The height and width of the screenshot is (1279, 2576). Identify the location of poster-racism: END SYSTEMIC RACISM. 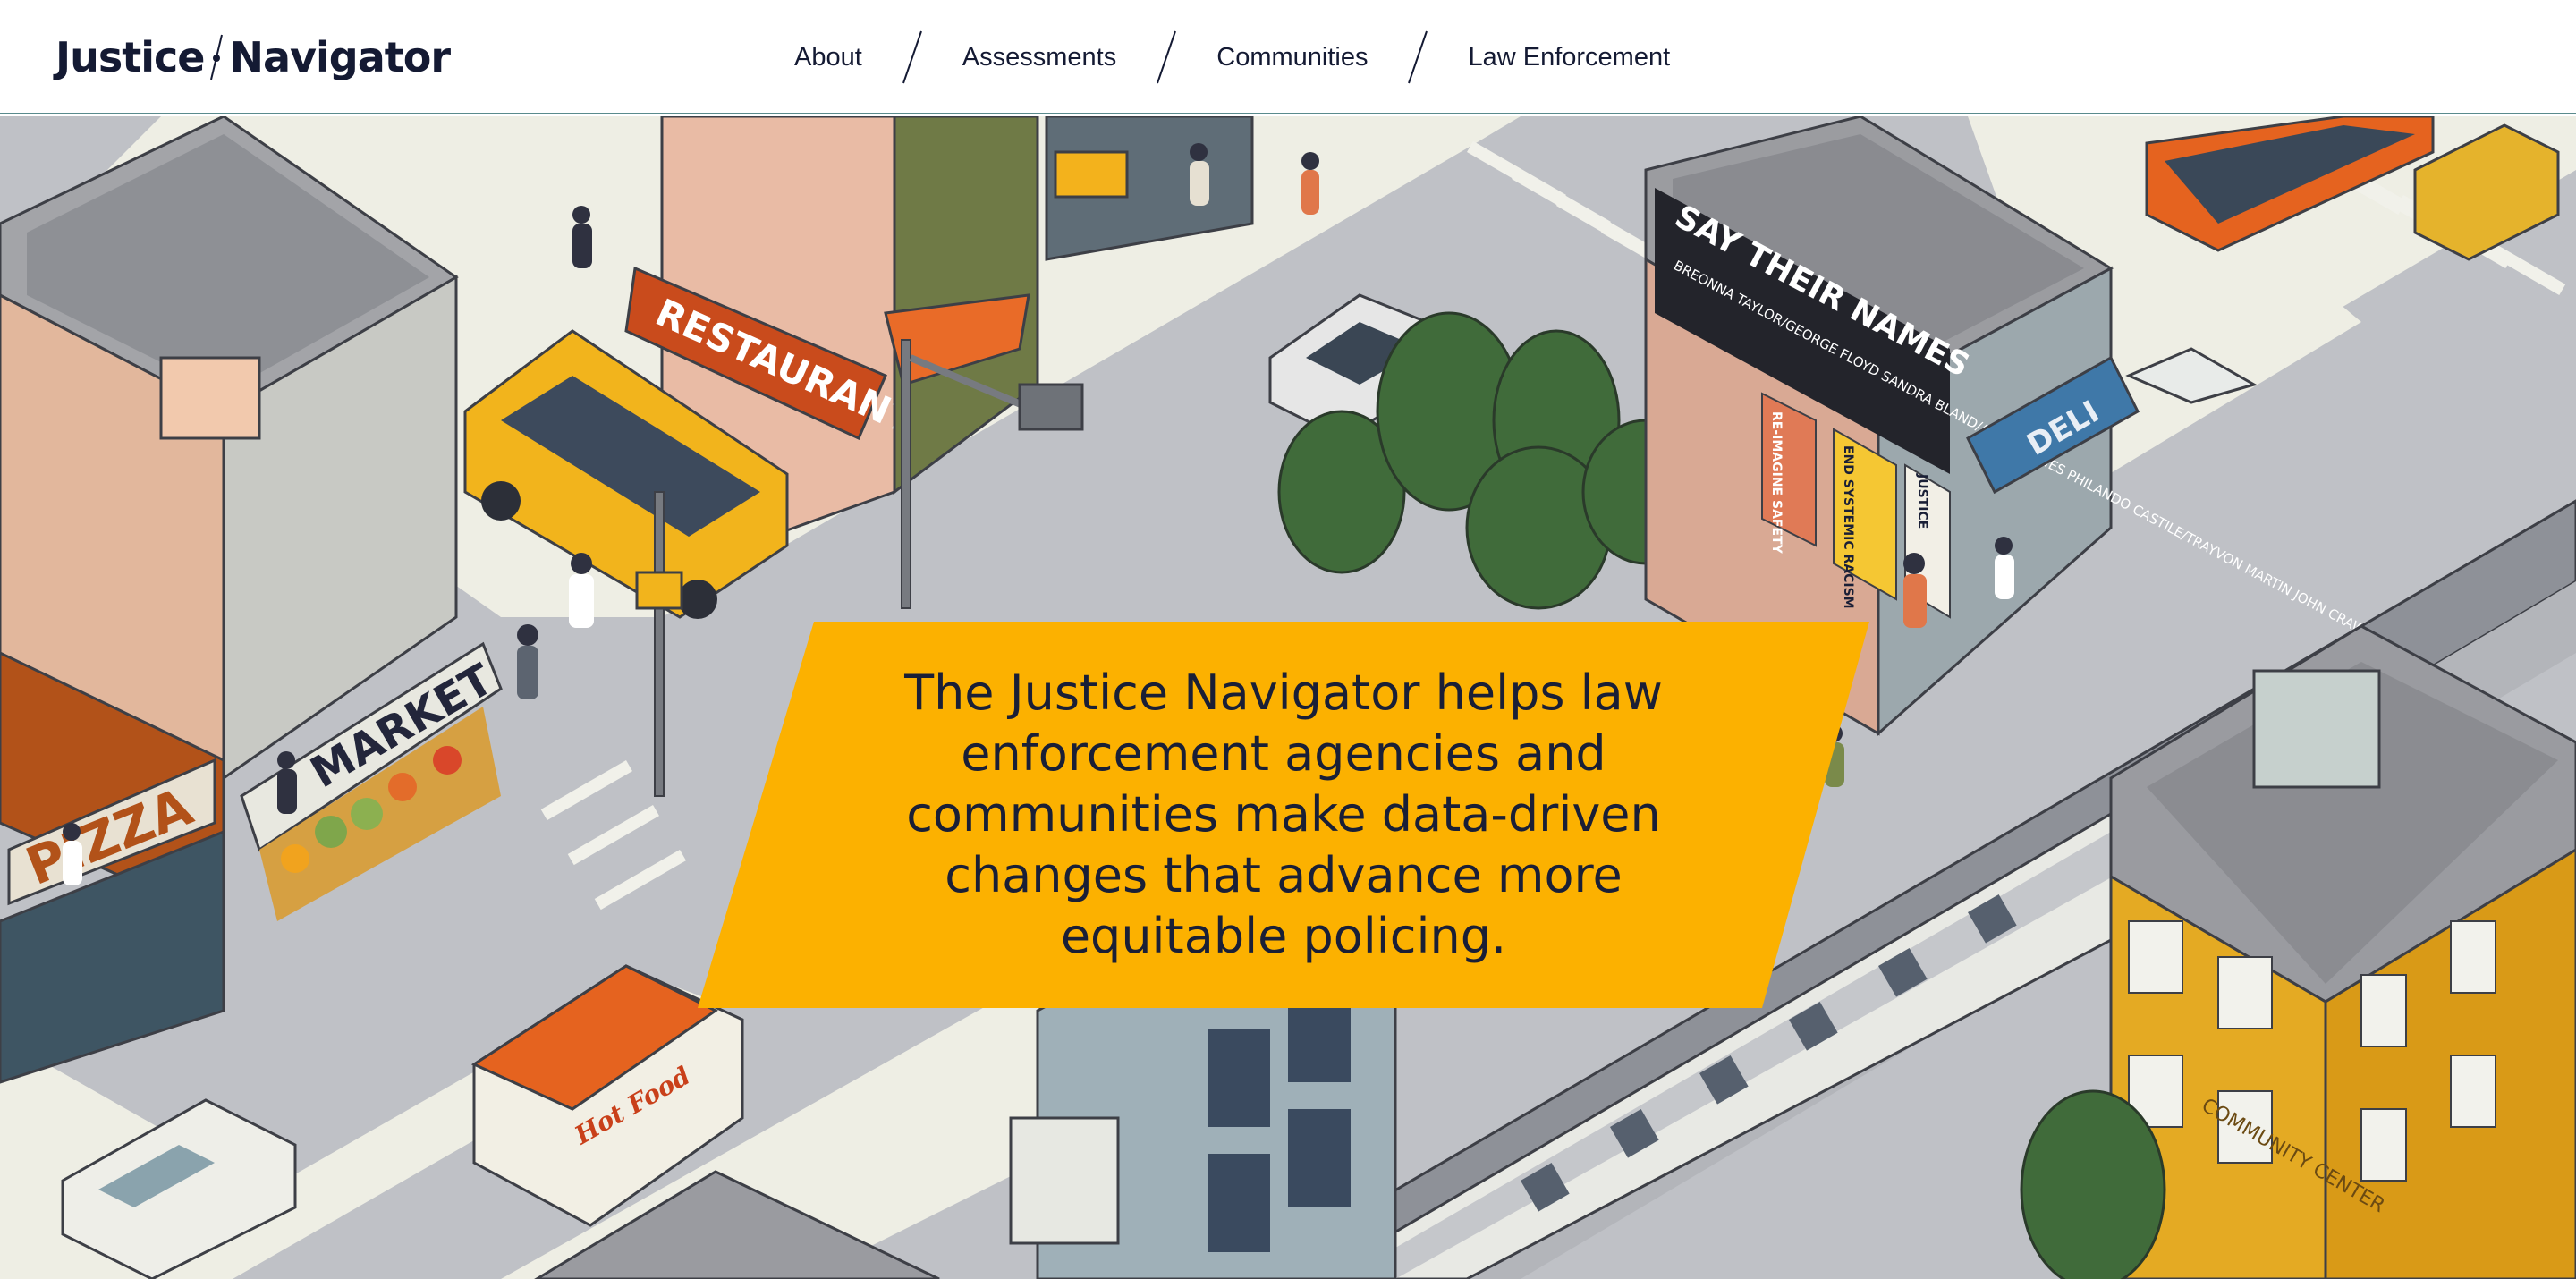
(1848, 527).